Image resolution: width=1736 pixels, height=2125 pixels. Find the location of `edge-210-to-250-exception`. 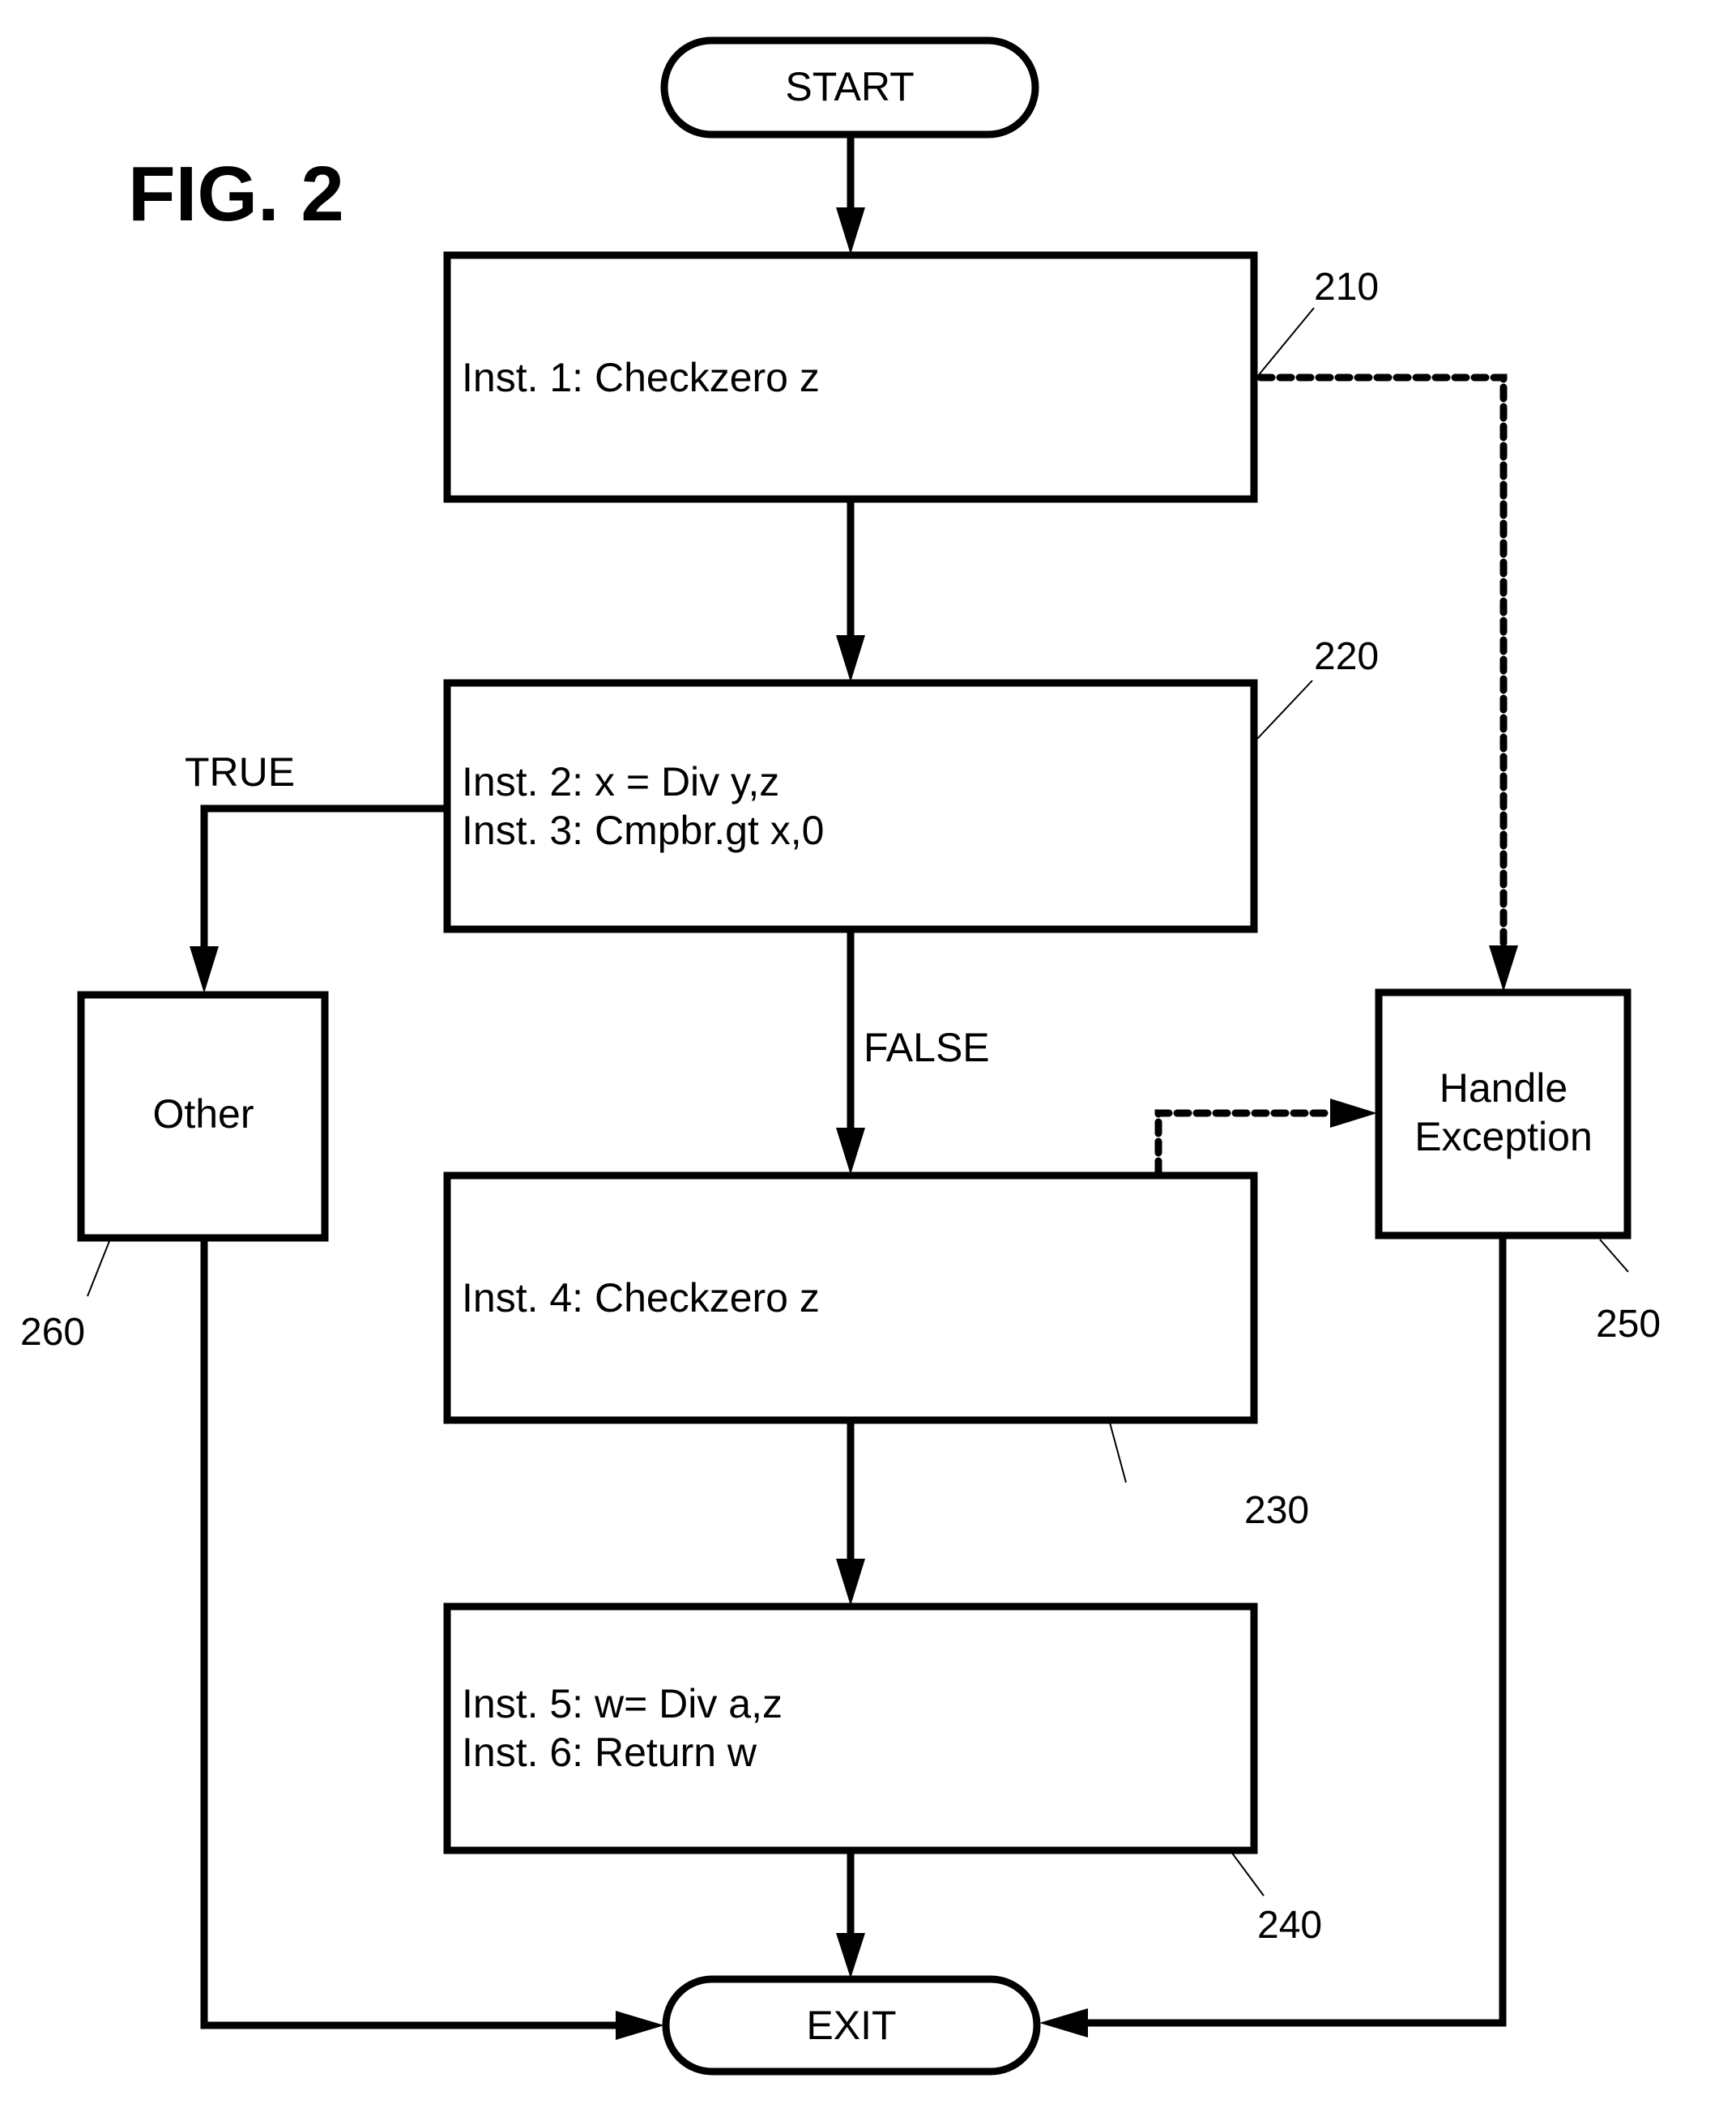

edge-210-to-250-exception is located at coordinates (1382, 662).